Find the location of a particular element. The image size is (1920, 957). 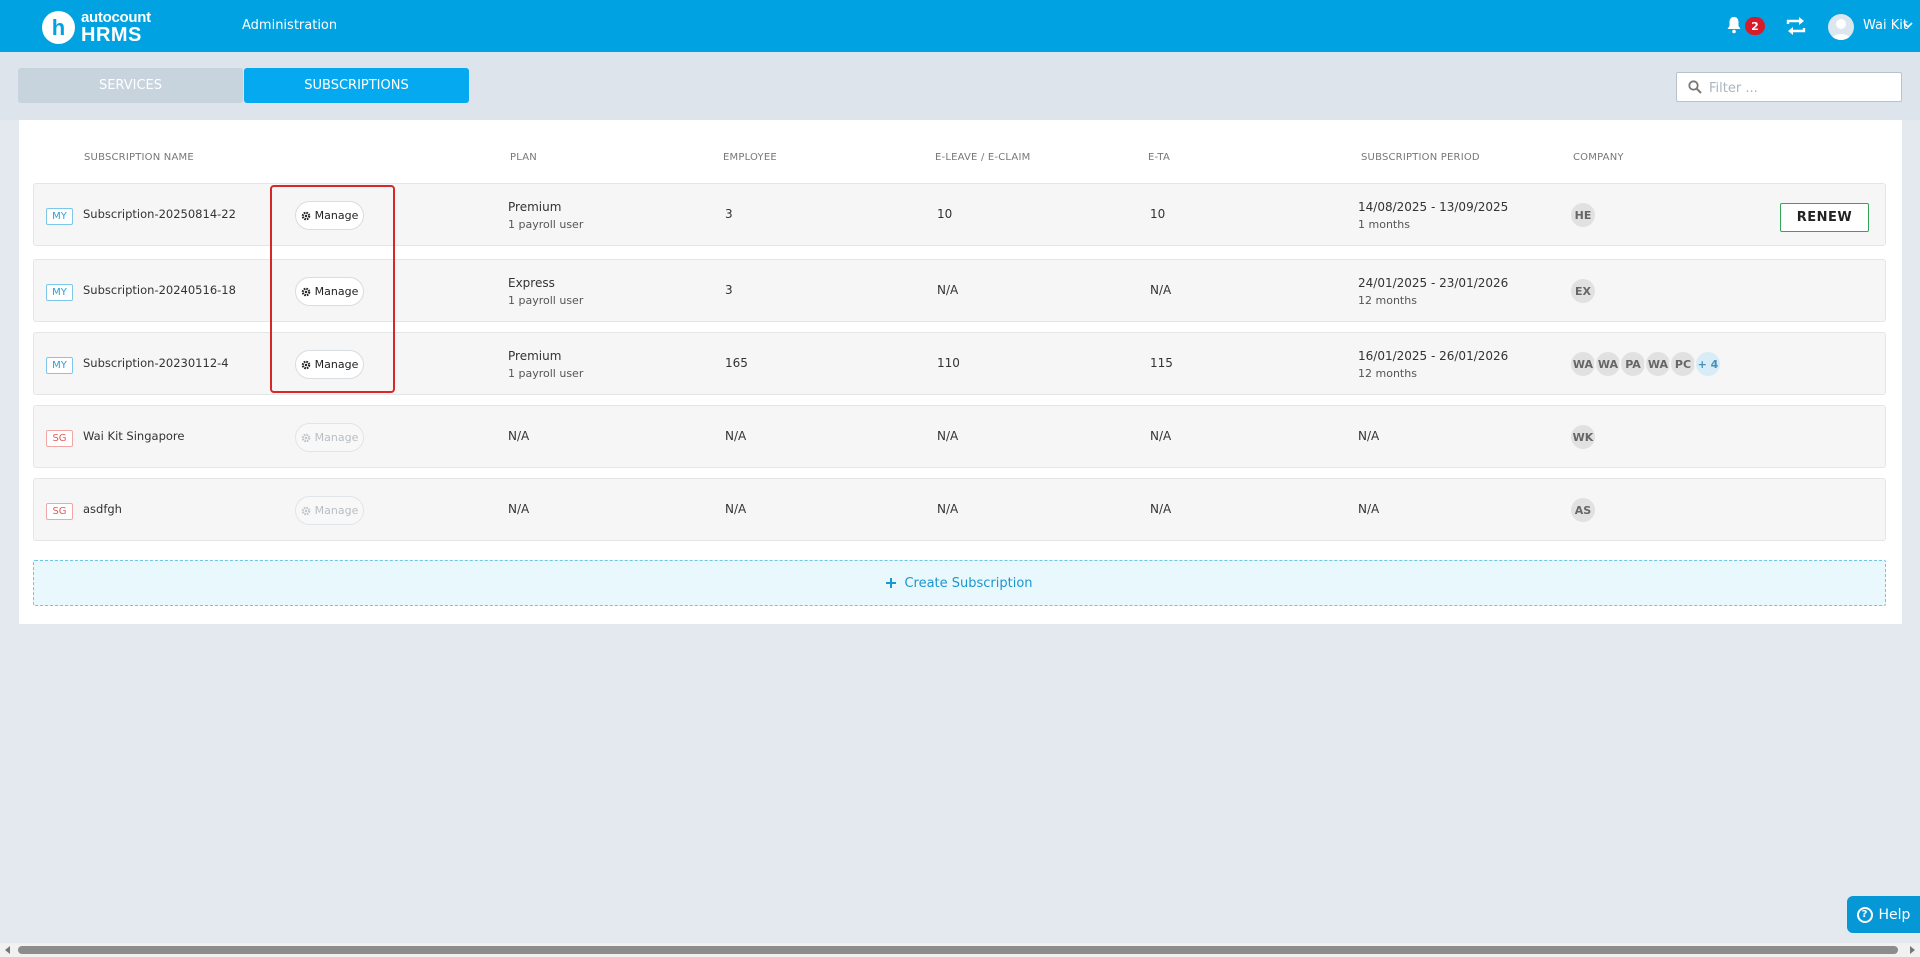

subscription-name: Wai Kit Singapore is located at coordinates (134, 436).